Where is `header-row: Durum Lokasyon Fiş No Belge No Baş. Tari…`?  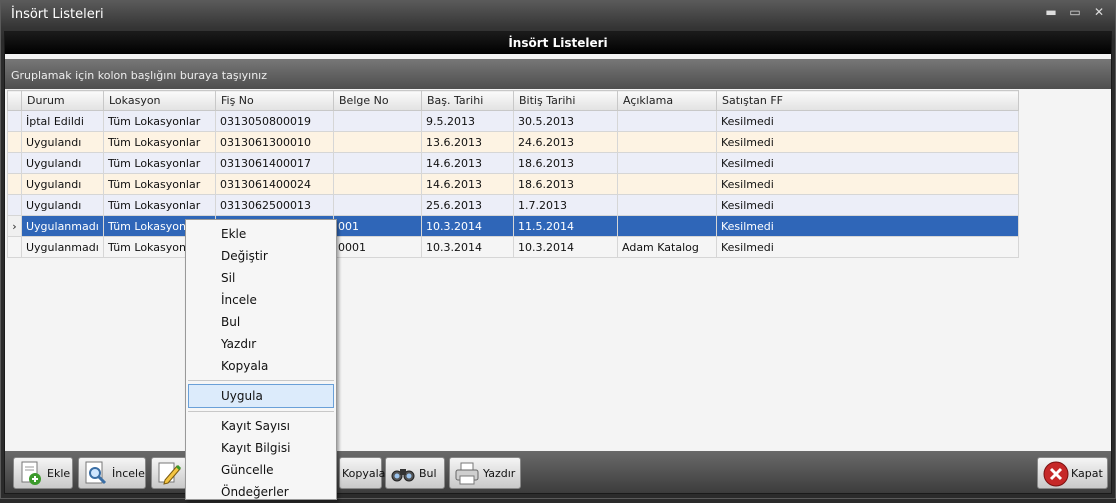
header-row: Durum Lokasyon Fiş No Belge No Baş. Tari… is located at coordinates (513, 100).